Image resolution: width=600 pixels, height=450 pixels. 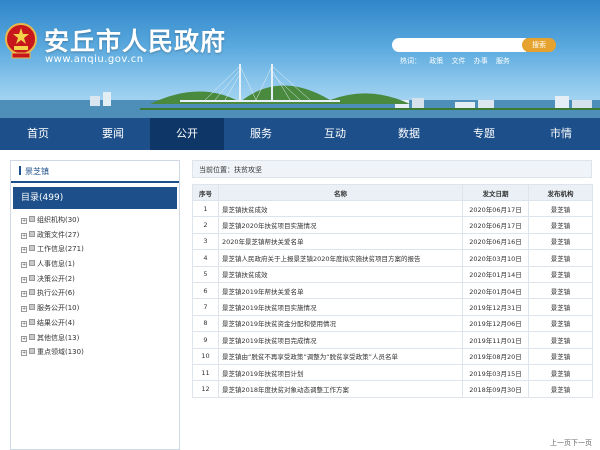 What do you see at coordinates (539, 45) in the screenshot?
I see `search-button: 搜索` at bounding box center [539, 45].